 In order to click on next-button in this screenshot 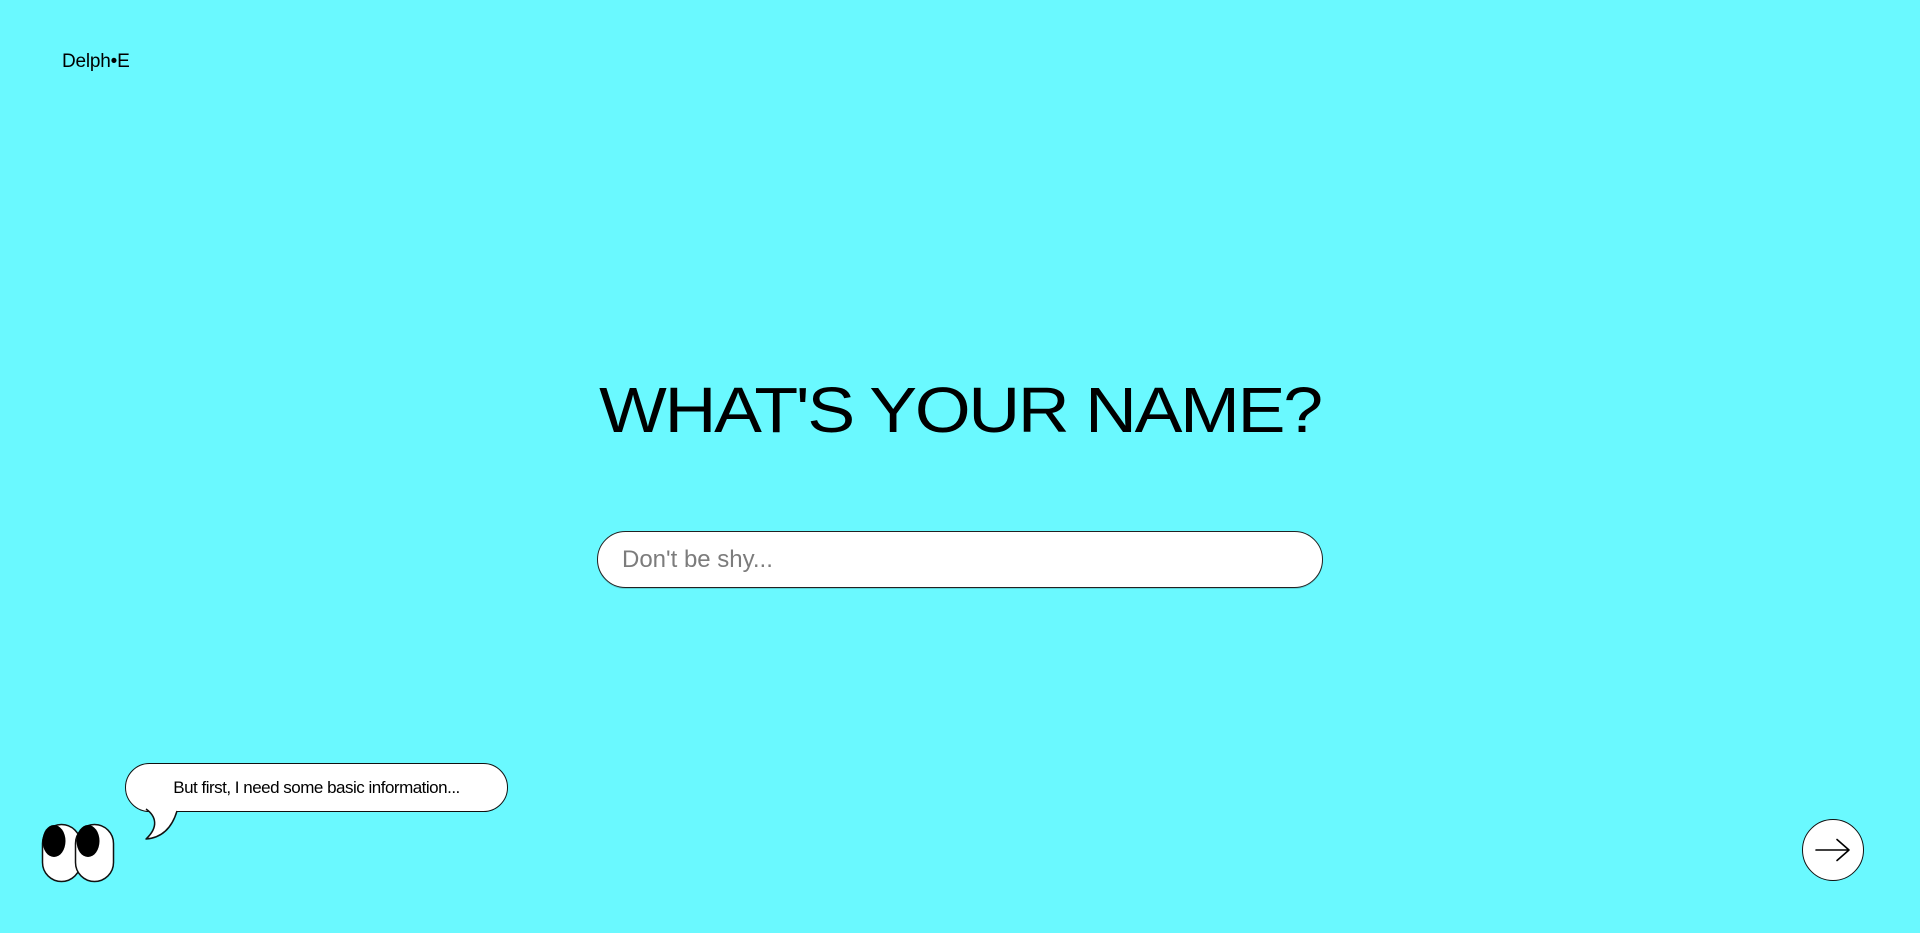, I will do `click(1833, 850)`.